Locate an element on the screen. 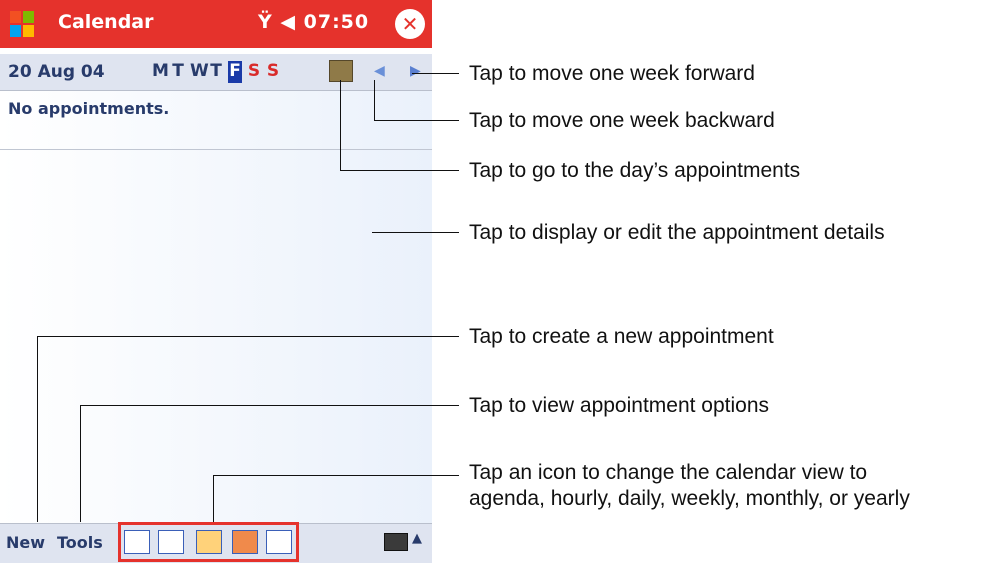  annotation-tools: Tap to view appointment options is located at coordinates (619, 405).